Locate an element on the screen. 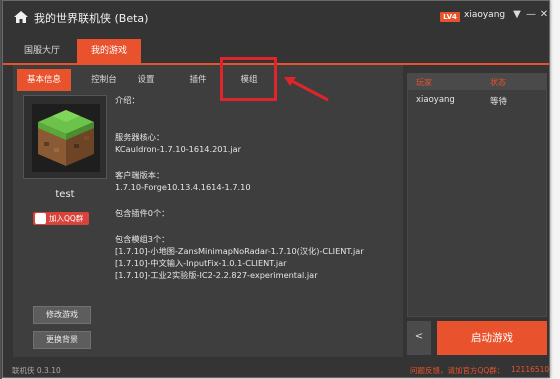  player-status: 等待 is located at coordinates (499, 102).